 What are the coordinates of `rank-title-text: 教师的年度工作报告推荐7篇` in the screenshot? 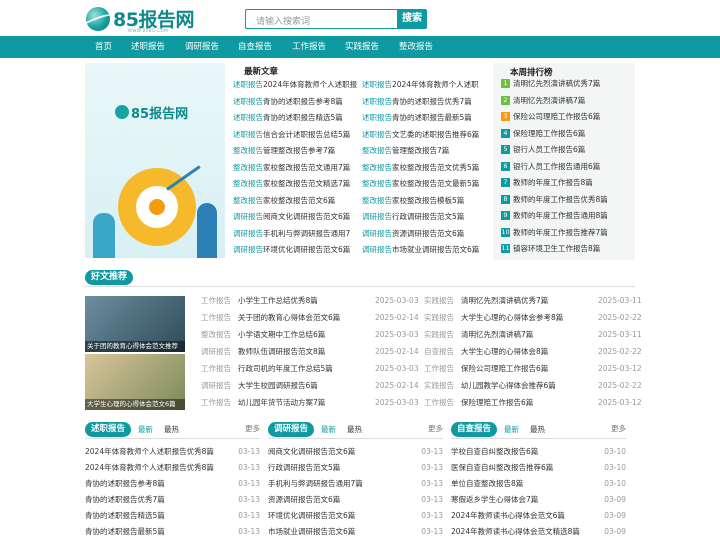 It's located at (560, 232).